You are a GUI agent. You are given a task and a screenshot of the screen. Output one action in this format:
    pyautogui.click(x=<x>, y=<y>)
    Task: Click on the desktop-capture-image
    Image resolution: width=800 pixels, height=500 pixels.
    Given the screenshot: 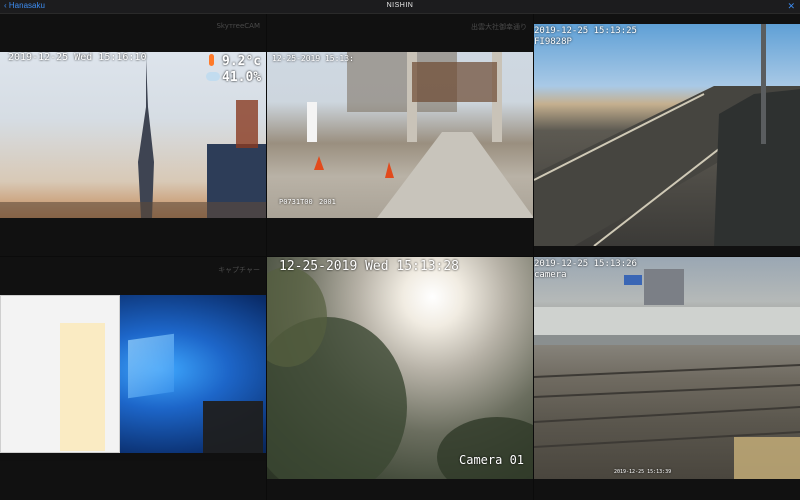 What is the action you would take?
    pyautogui.click(x=133, y=378)
    